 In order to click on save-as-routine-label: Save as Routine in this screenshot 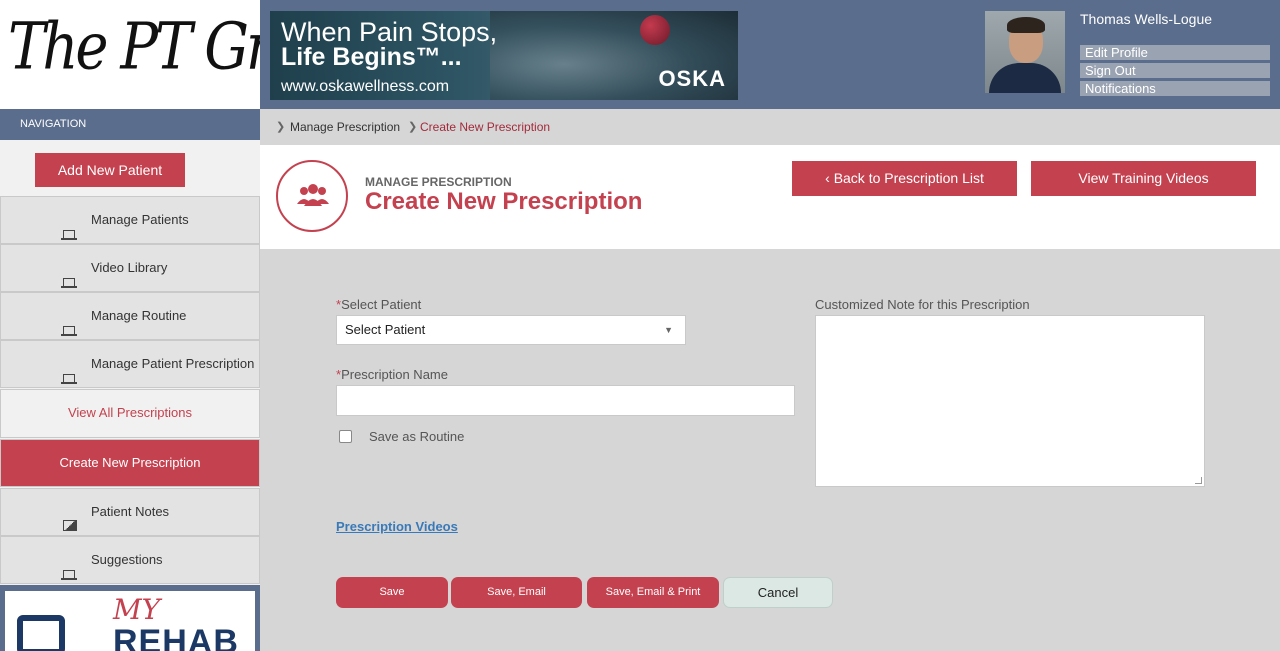, I will do `click(417, 436)`.